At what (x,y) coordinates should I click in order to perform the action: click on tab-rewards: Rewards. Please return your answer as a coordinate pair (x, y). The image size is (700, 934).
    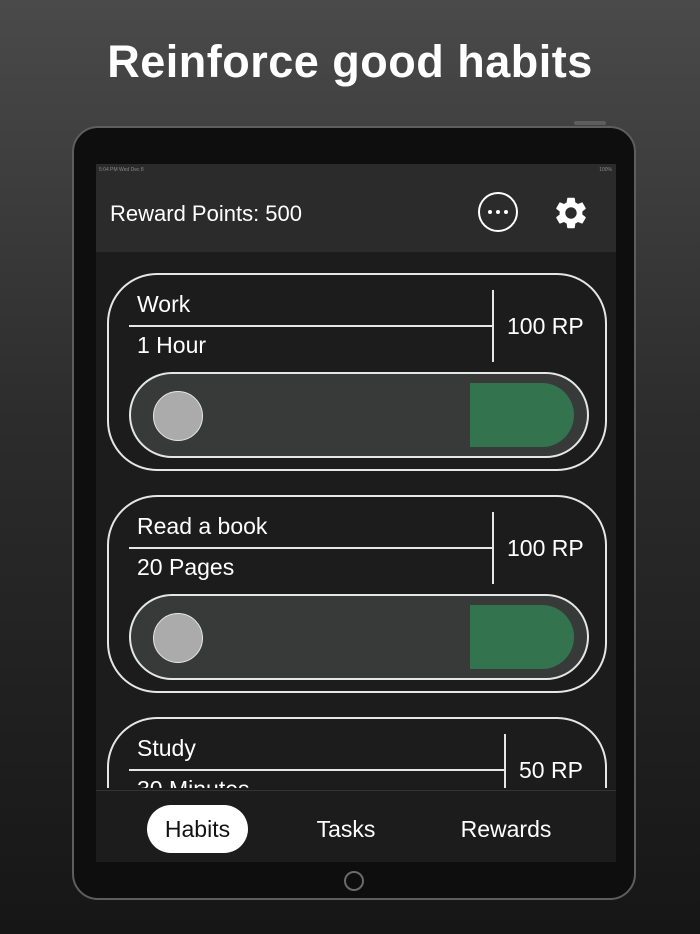
    Looking at the image, I should click on (506, 829).